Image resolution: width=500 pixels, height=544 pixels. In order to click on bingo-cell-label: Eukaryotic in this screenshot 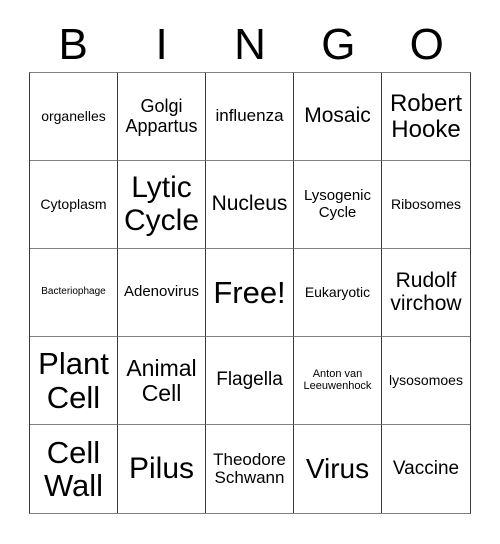, I will do `click(337, 291)`.